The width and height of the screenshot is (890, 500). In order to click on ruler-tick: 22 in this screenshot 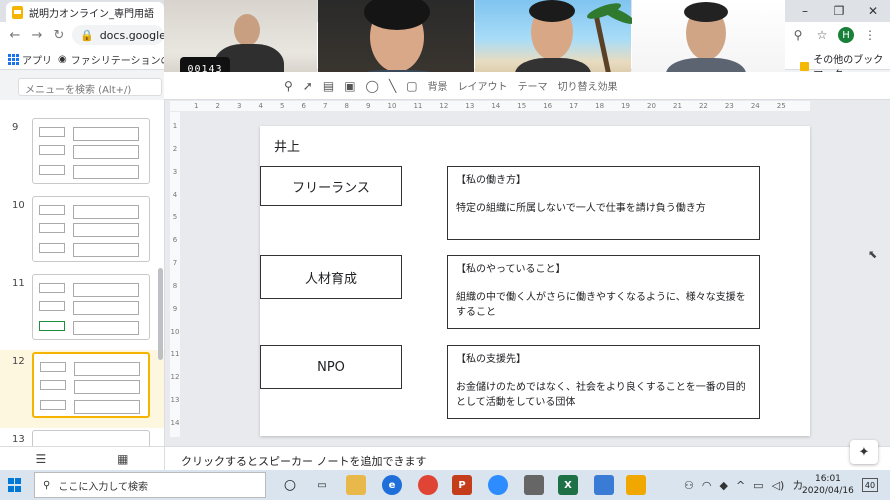, I will do `click(703, 106)`.